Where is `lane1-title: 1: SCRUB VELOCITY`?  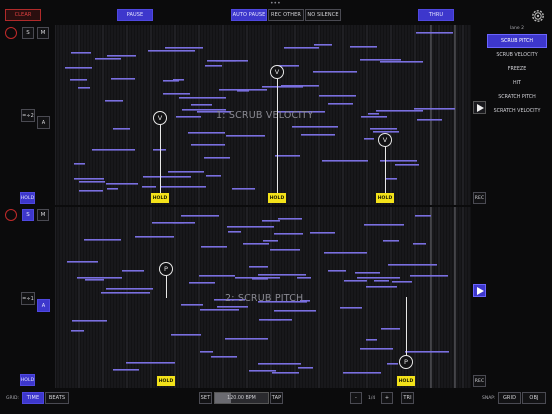
lane1-title: 1: SCRUB VELOCITY is located at coordinates (265, 115).